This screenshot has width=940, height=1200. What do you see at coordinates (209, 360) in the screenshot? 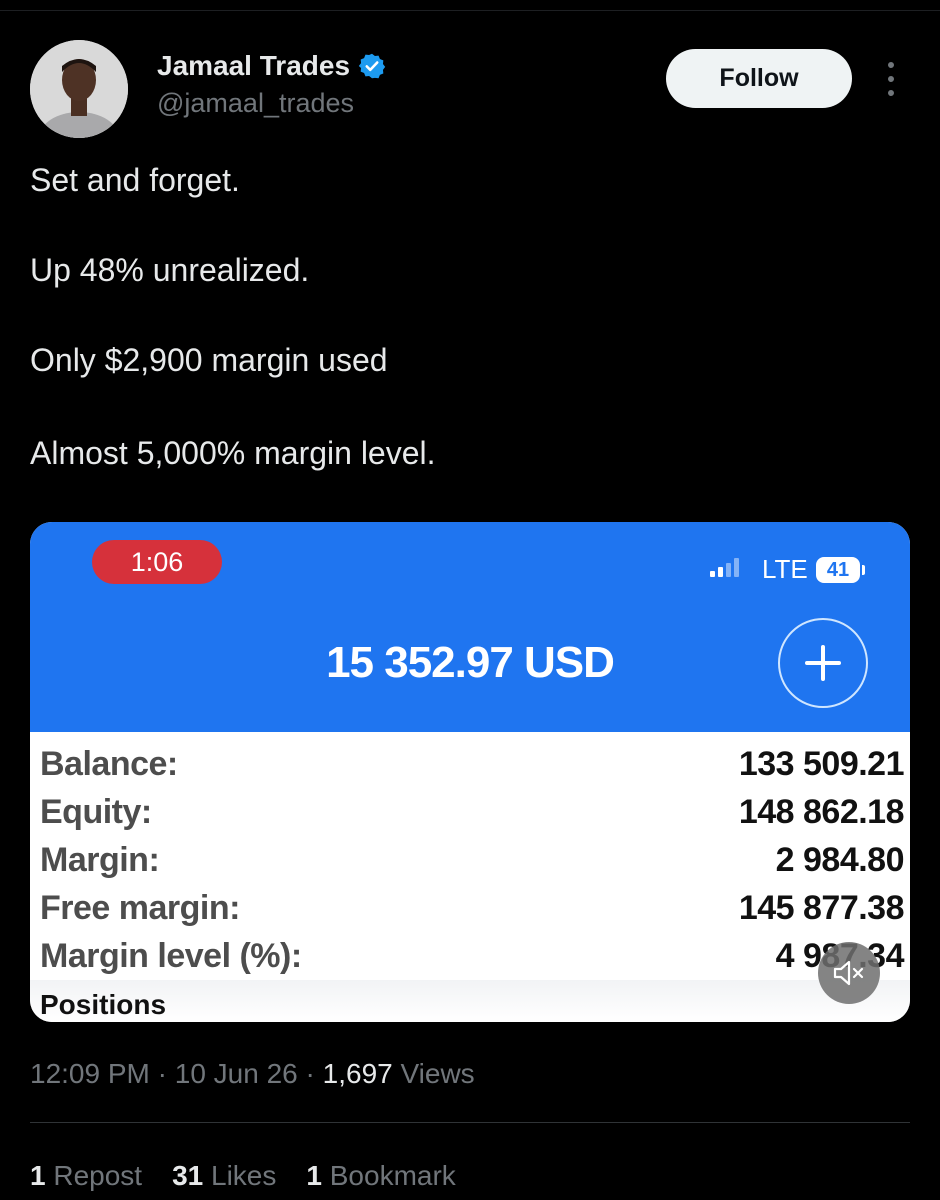
I see `tweet-text-line: Only $2,900 margin used` at bounding box center [209, 360].